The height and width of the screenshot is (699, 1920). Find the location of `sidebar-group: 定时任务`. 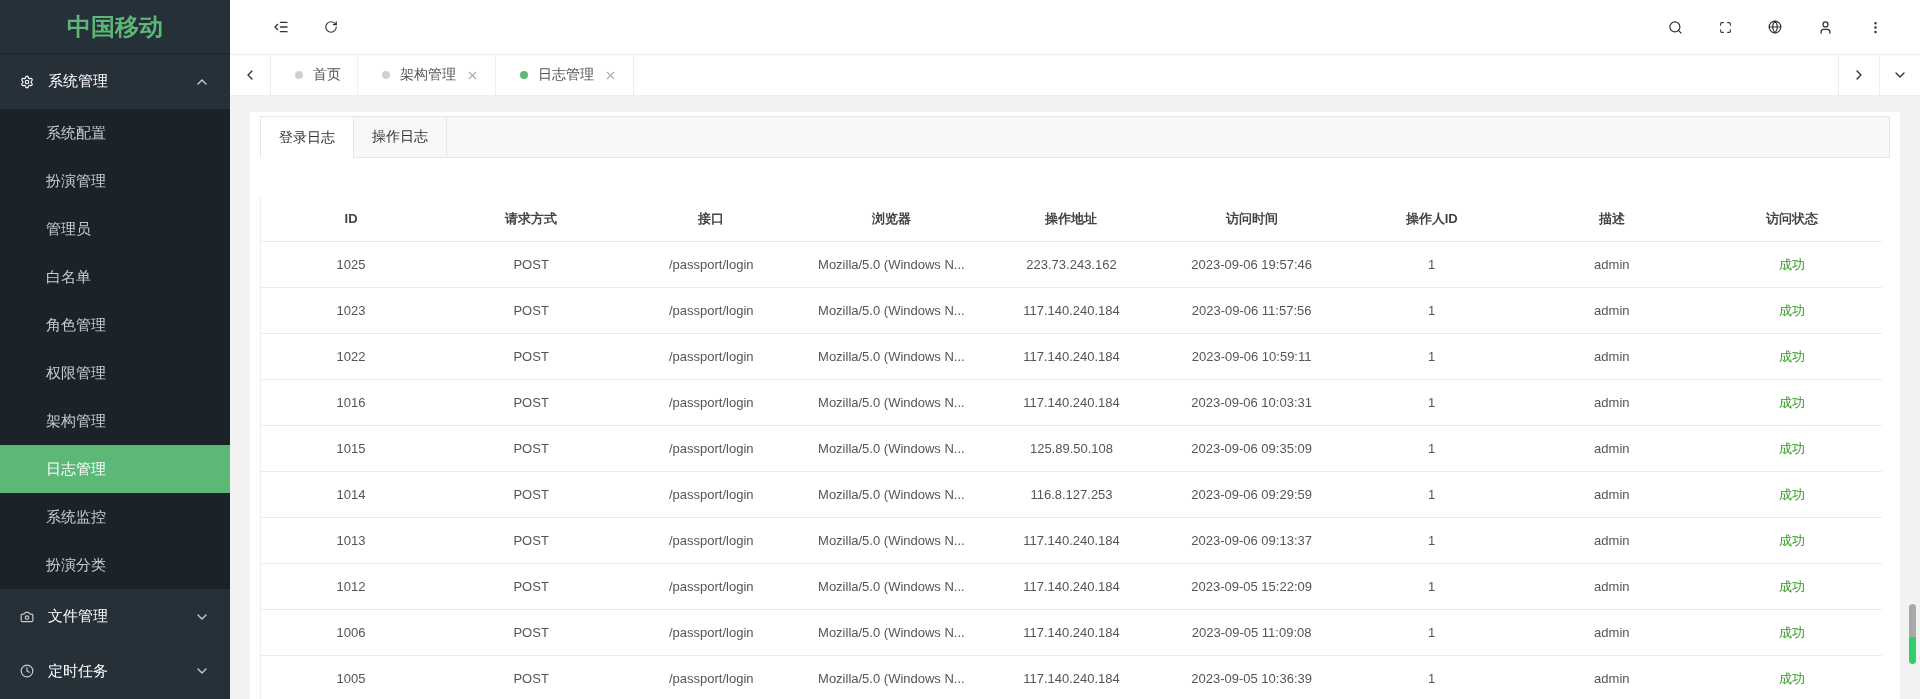

sidebar-group: 定时任务 is located at coordinates (115, 671).